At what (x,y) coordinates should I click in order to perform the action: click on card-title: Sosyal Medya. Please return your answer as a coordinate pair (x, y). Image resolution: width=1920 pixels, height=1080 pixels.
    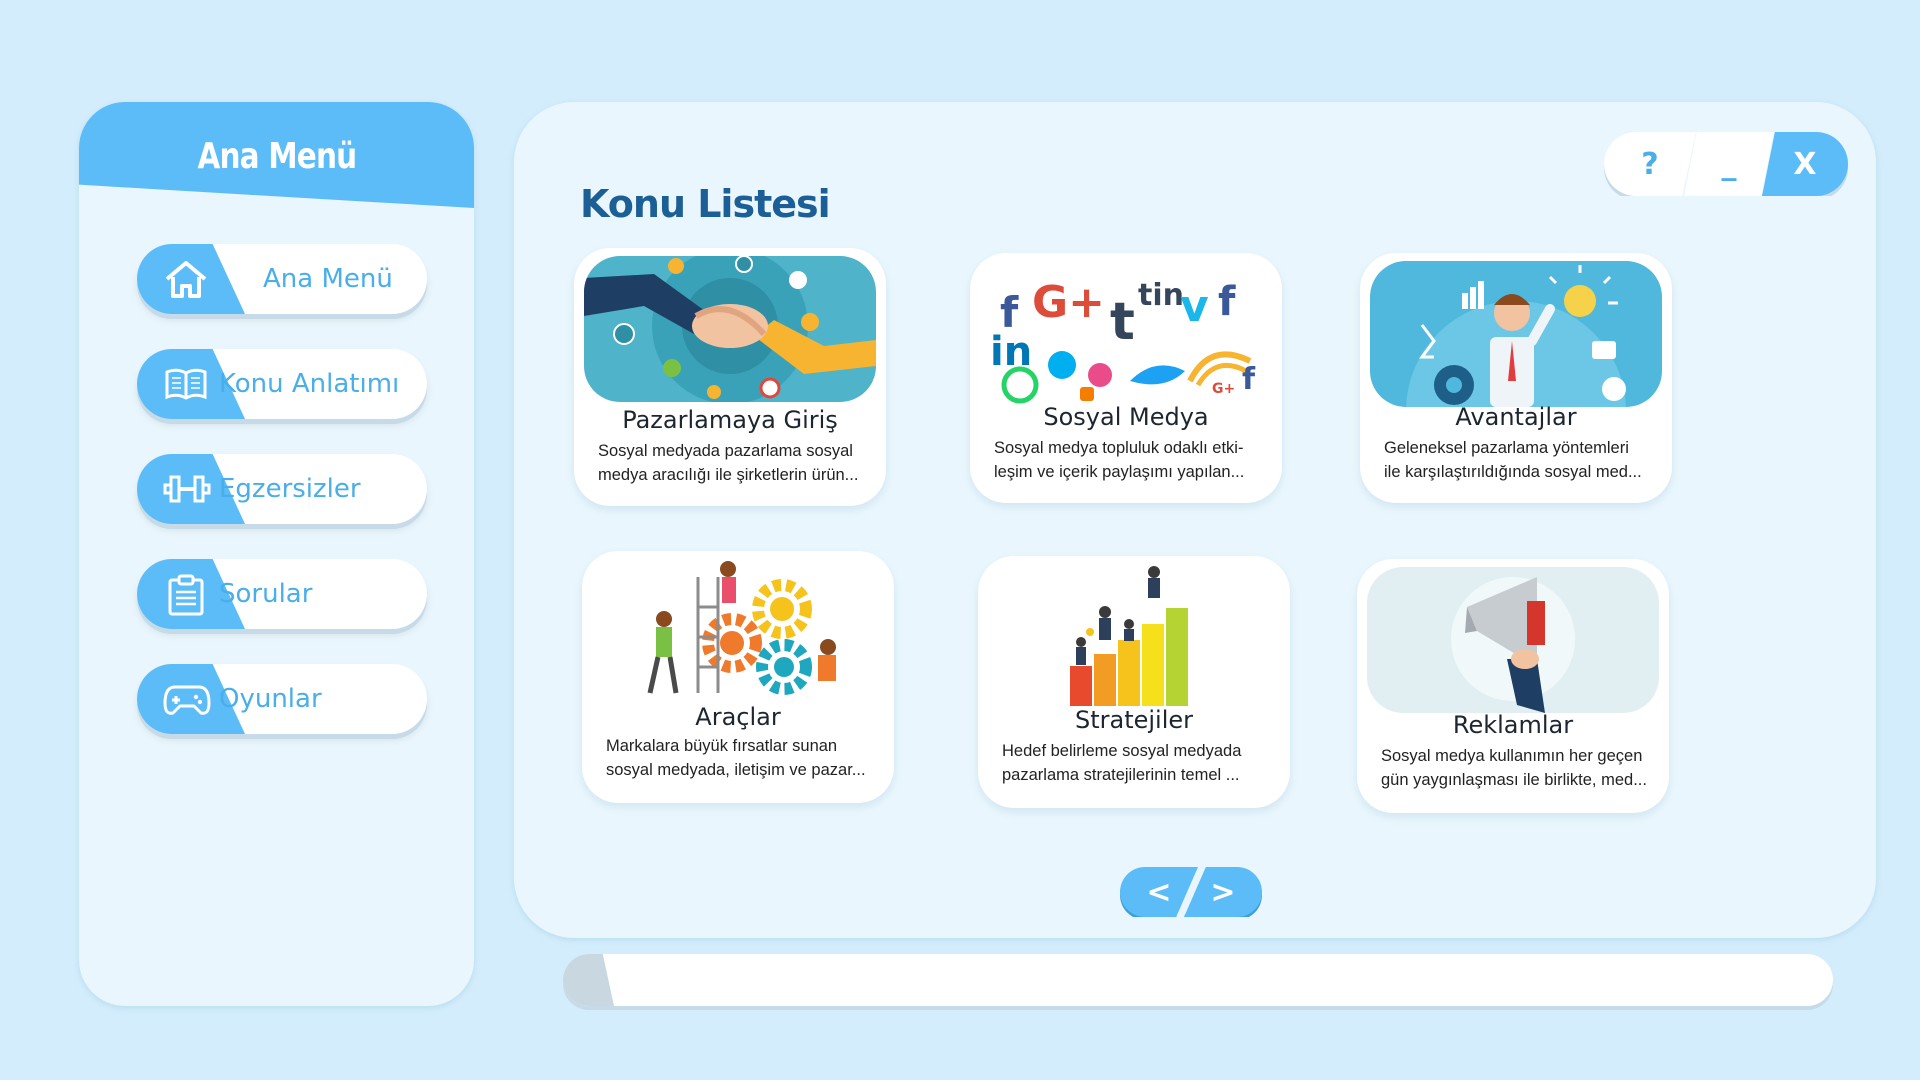
    Looking at the image, I should click on (1126, 417).